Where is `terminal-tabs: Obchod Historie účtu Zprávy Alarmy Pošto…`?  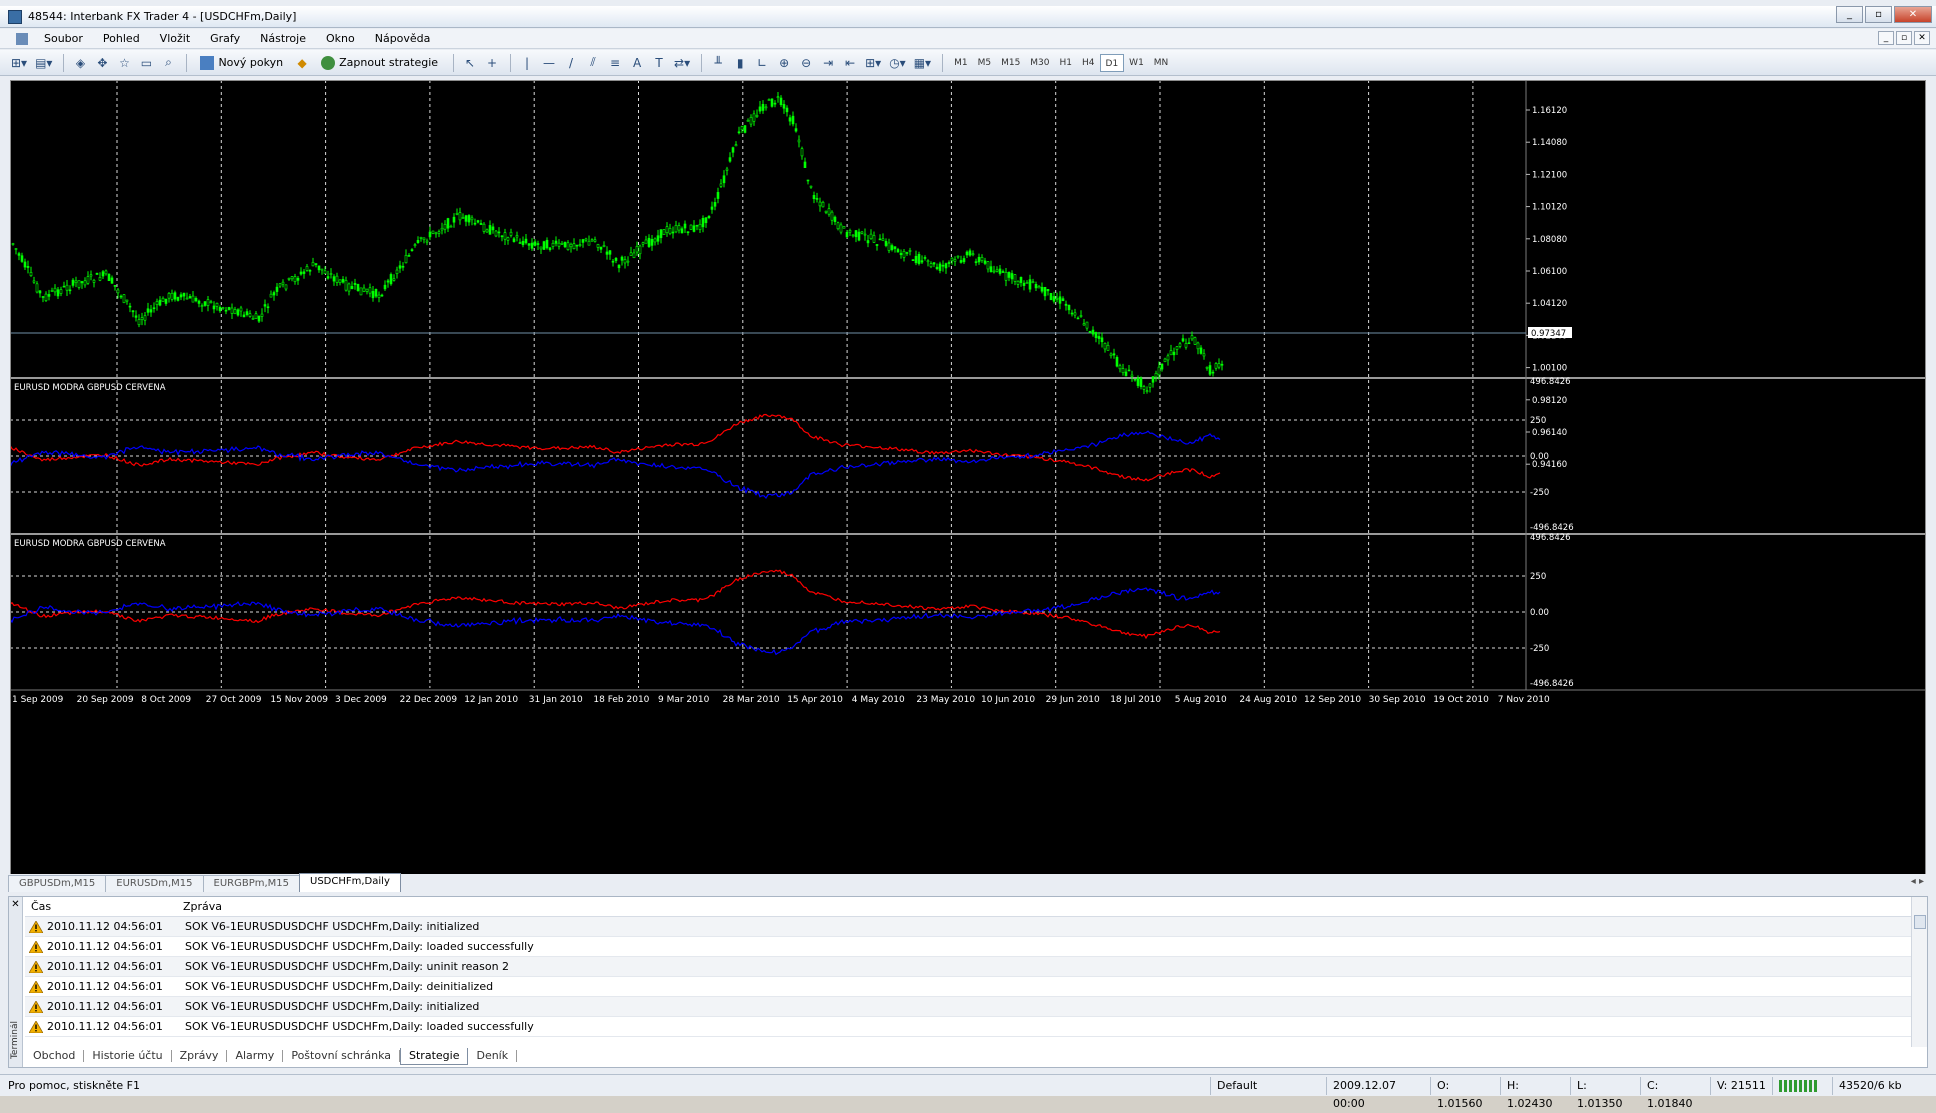
terminal-tabs: Obchod Historie účtu Zprávy Alarmy Pošto… is located at coordinates (271, 1056).